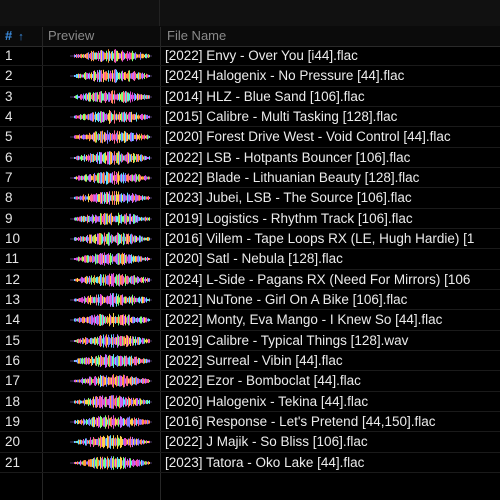 The image size is (500, 500). Describe the element at coordinates (9, 96) in the screenshot. I see `track-number: 3` at that location.